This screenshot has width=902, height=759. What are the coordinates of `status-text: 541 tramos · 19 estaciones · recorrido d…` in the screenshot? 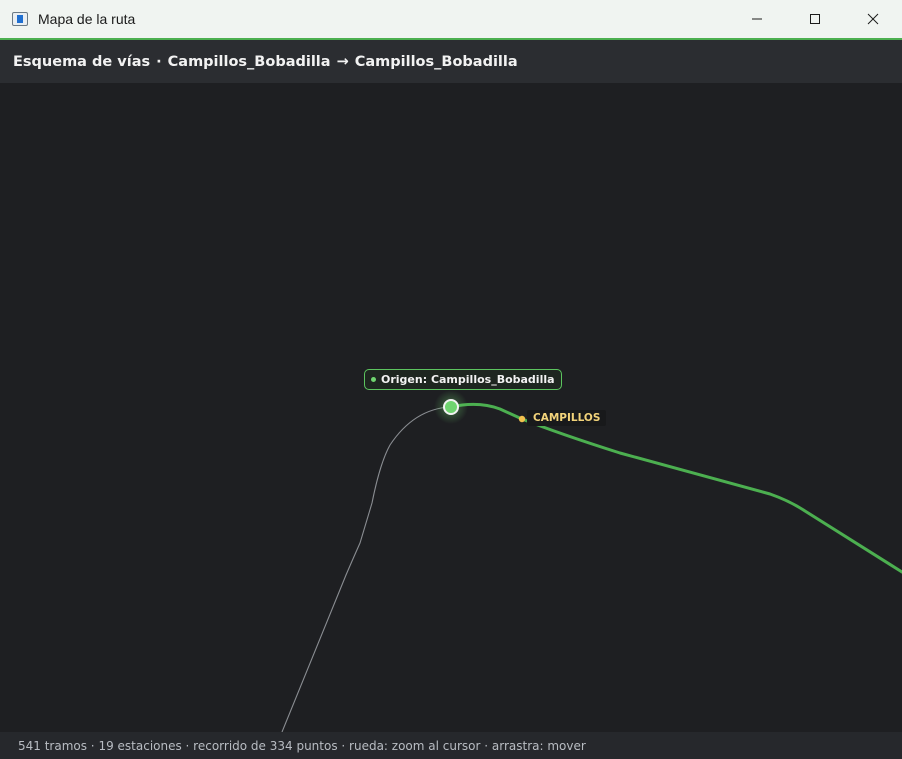 It's located at (302, 745).